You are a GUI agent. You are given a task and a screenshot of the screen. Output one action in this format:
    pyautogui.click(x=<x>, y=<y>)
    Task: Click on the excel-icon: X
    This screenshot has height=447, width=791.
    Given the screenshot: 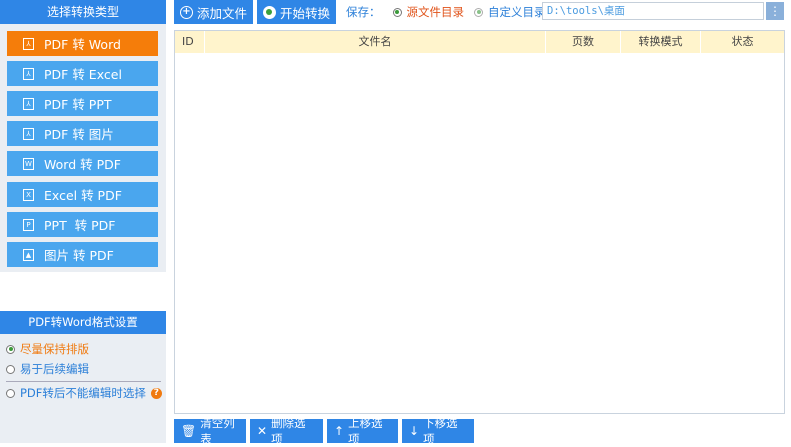 What is the action you would take?
    pyautogui.click(x=28, y=194)
    